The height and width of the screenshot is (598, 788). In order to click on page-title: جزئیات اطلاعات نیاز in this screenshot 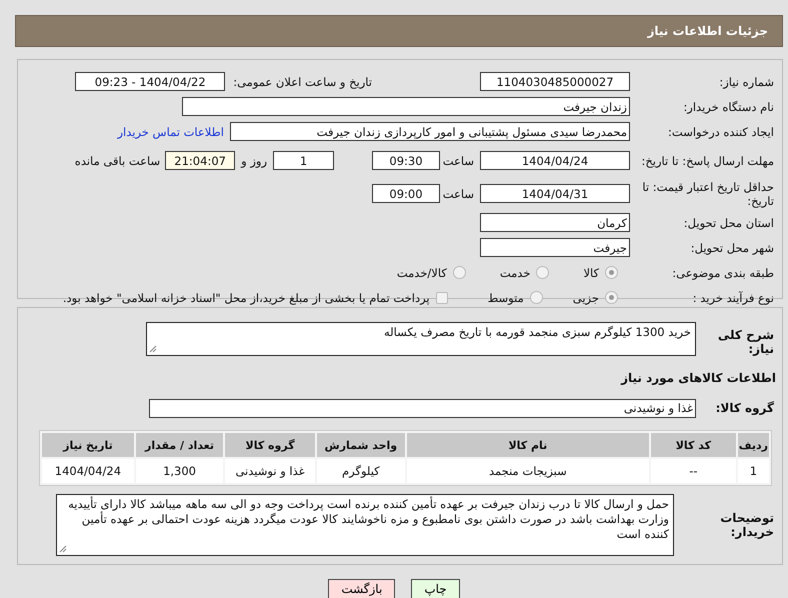, I will do `click(399, 31)`.